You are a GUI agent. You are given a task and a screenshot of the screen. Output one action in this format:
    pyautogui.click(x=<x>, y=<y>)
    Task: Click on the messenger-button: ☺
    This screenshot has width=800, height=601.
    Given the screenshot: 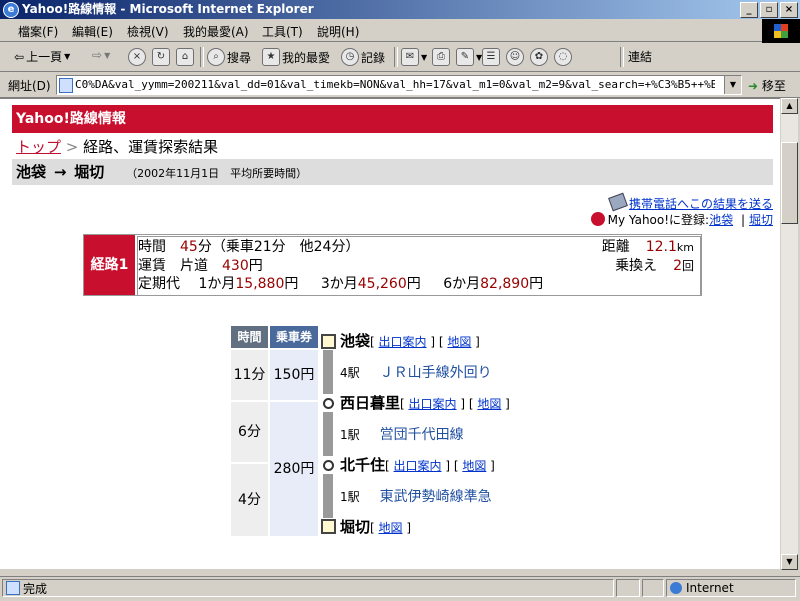 What is the action you would take?
    pyautogui.click(x=515, y=57)
    